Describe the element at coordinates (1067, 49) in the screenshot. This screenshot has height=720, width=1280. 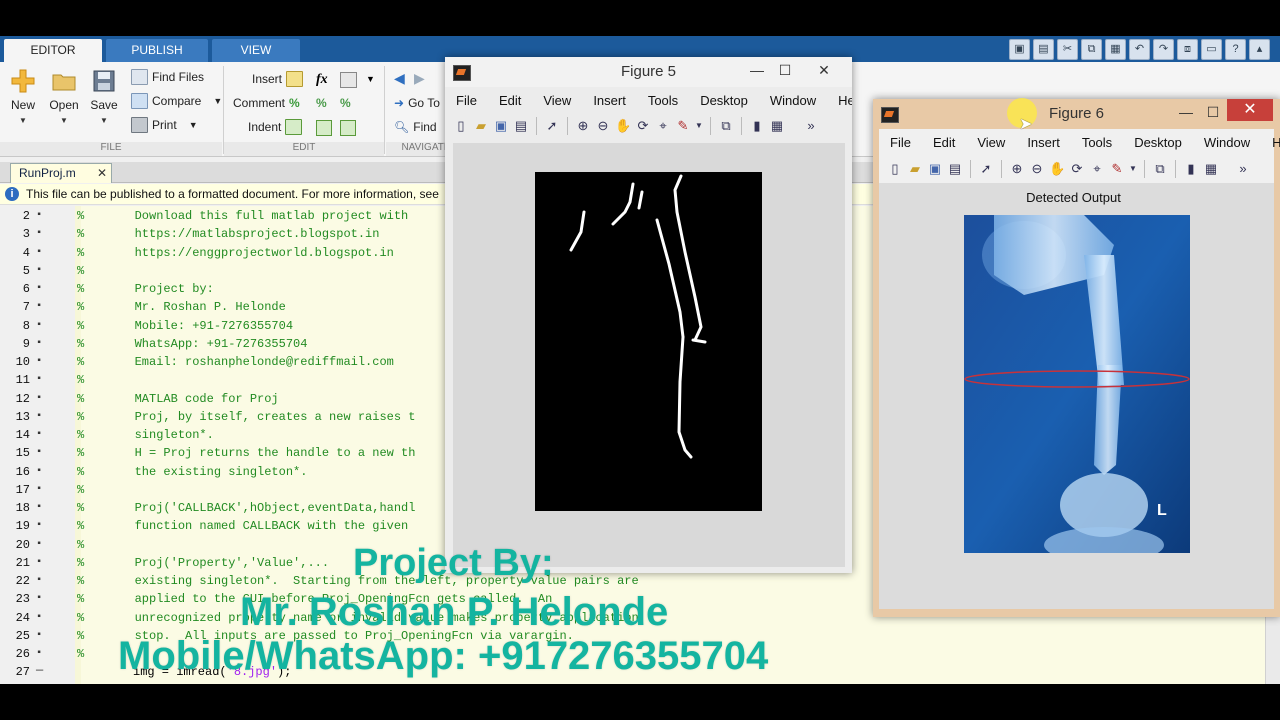
I see `cut-icon: ✂` at that location.